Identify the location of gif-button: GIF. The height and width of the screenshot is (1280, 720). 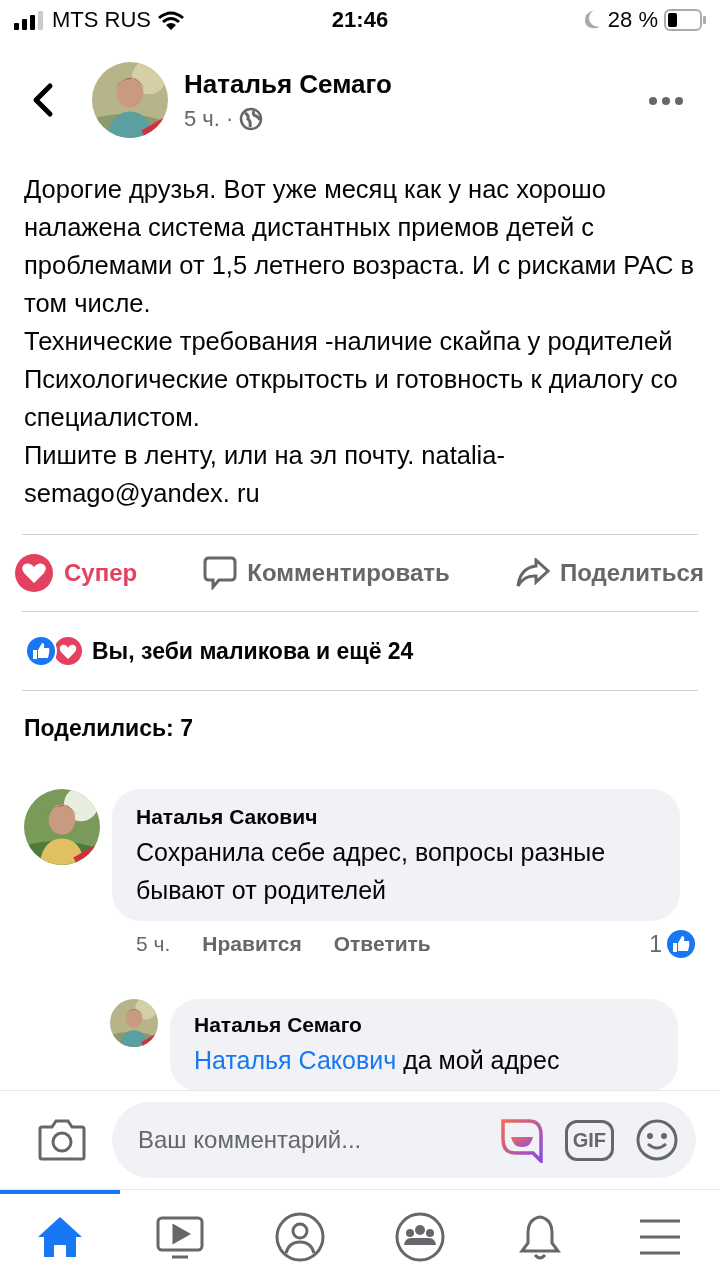
(589, 1140).